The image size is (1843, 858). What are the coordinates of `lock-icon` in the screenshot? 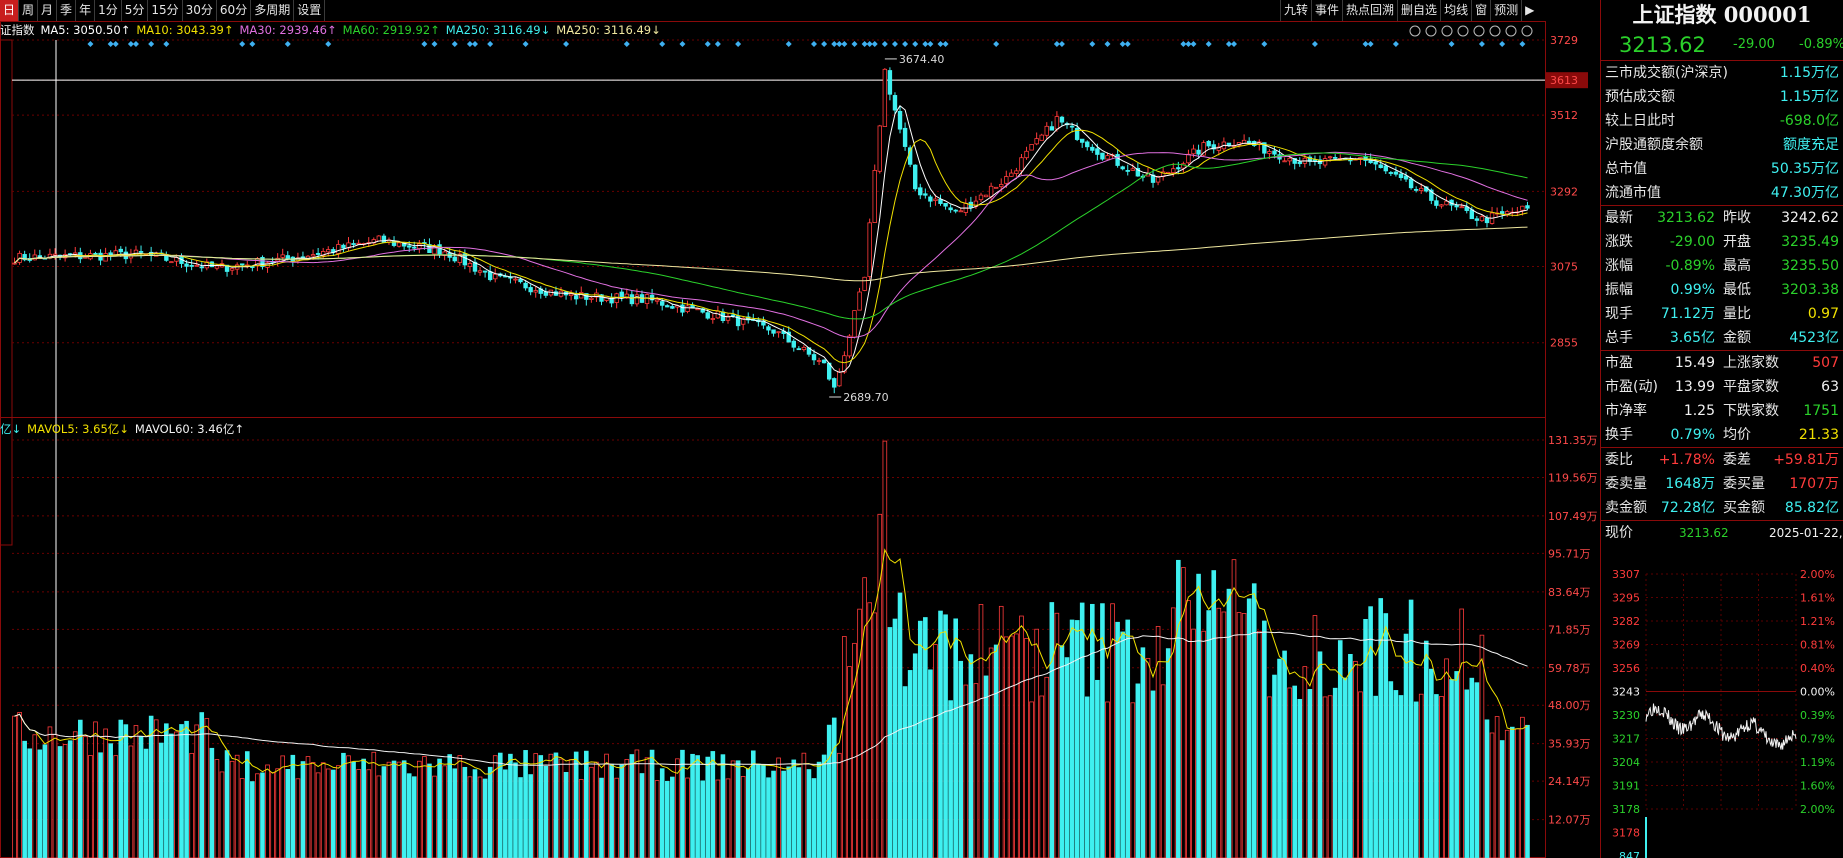 It's located at (1479, 31).